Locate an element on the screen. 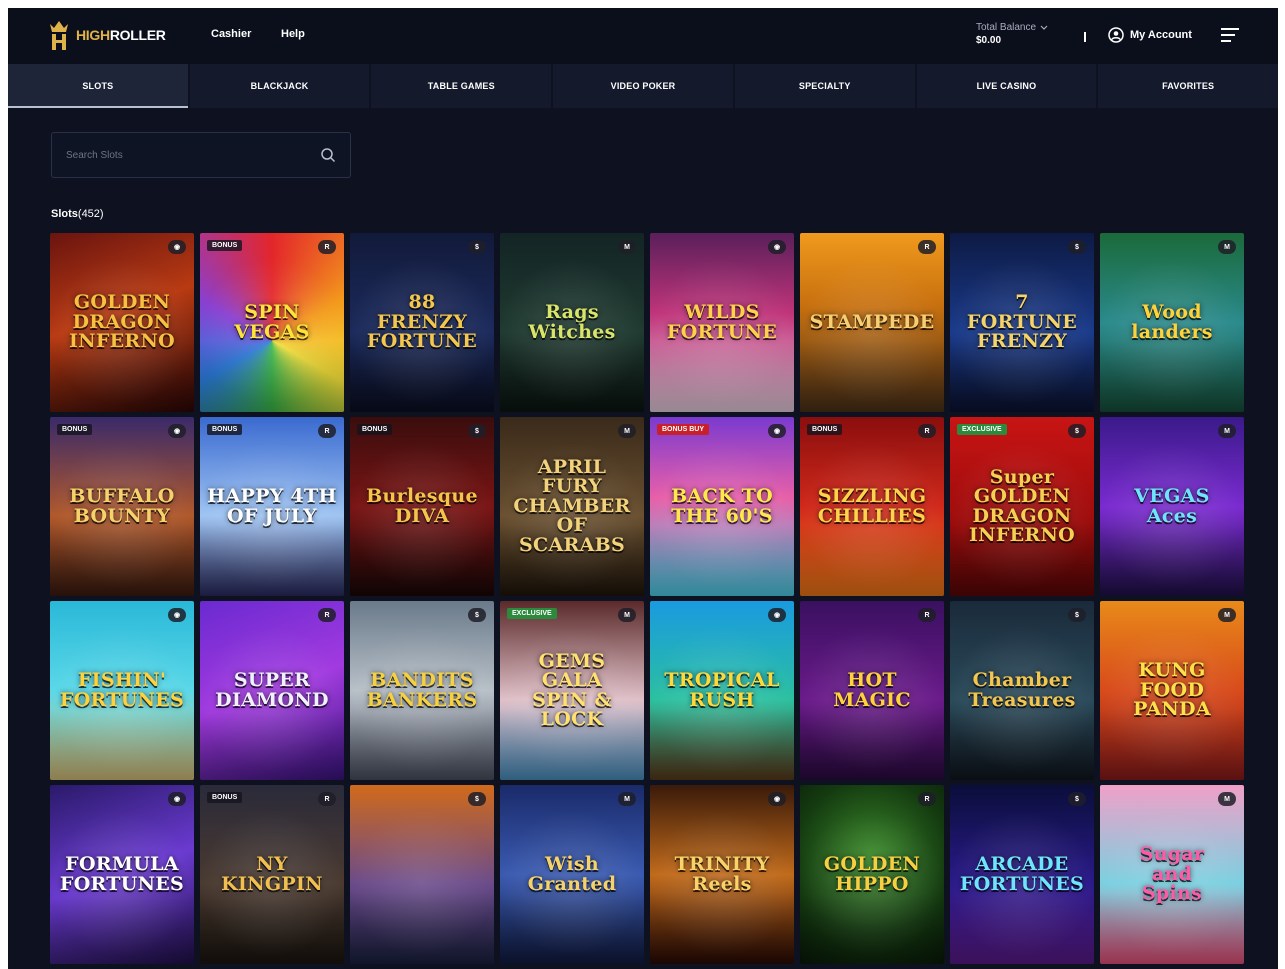 This screenshot has height=969, width=1285. search-box is located at coordinates (201, 155).